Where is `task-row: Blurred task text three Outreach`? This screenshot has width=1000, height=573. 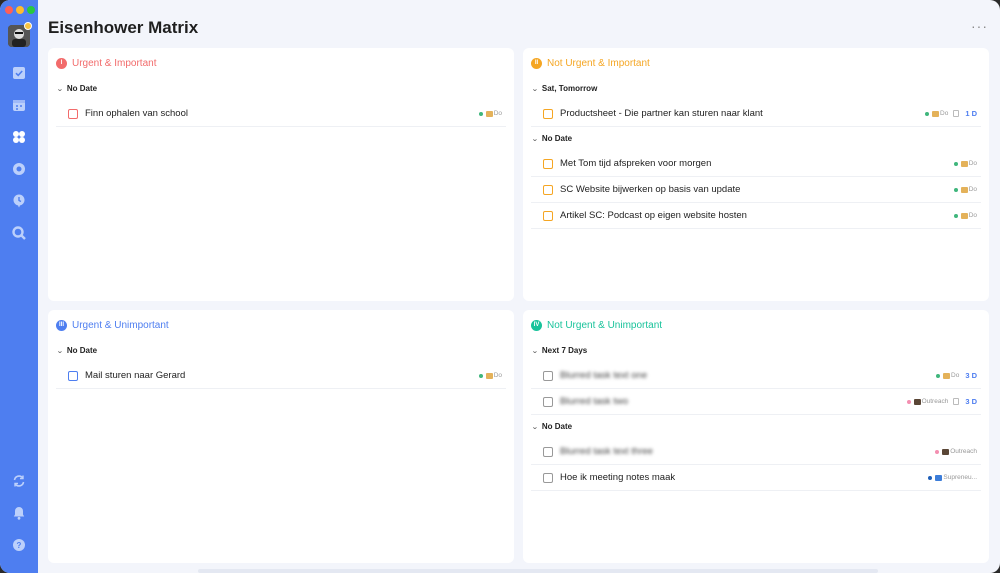
task-row: Blurred task text three Outreach is located at coordinates (756, 452).